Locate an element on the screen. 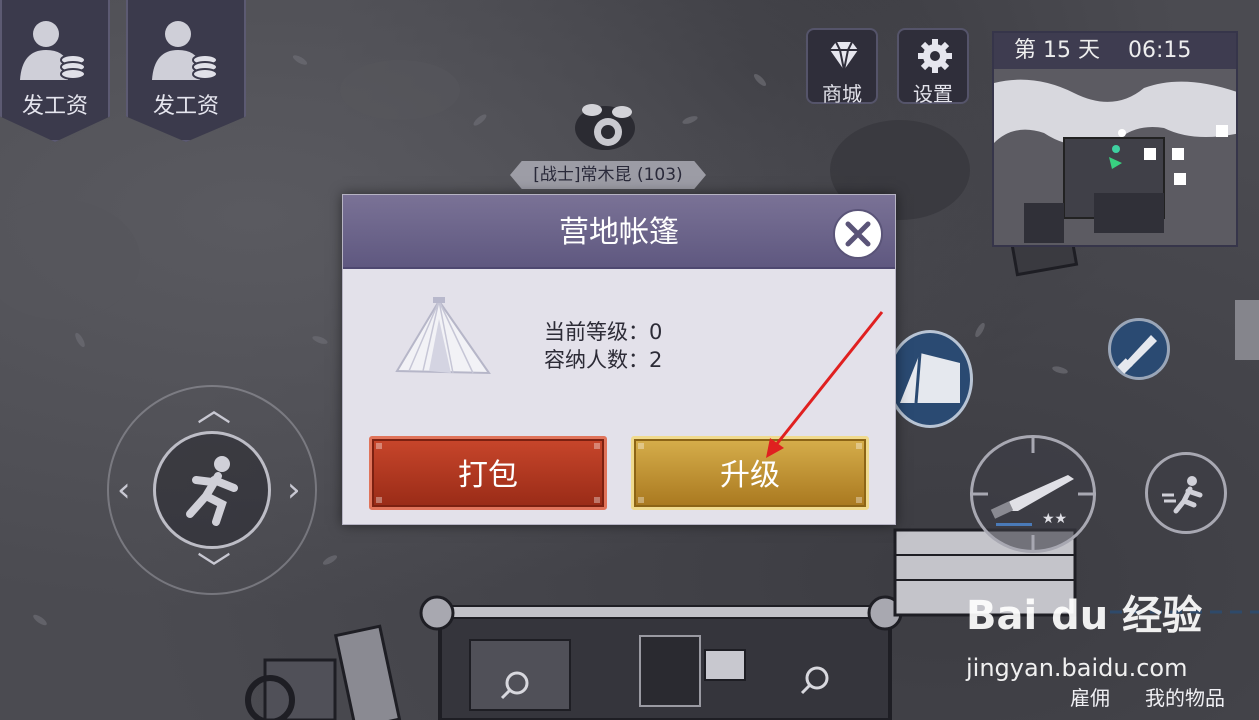  diamond-icon is located at coordinates (844, 56).